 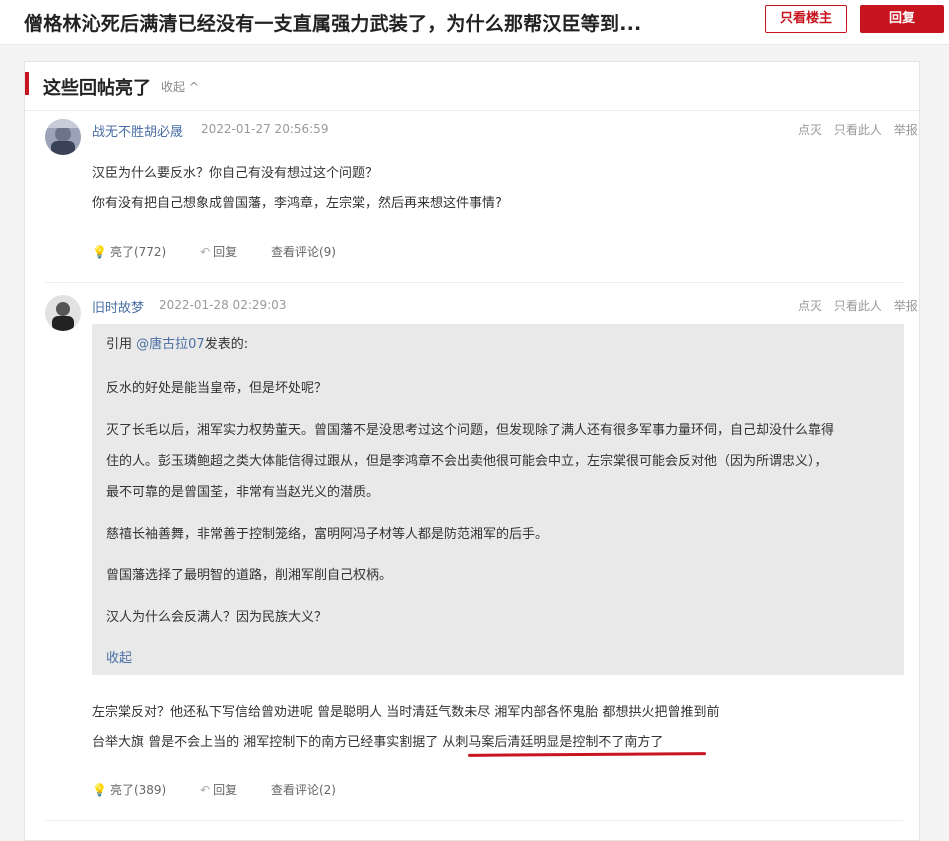 What do you see at coordinates (902, 19) in the screenshot?
I see `reply-button: 回复` at bounding box center [902, 19].